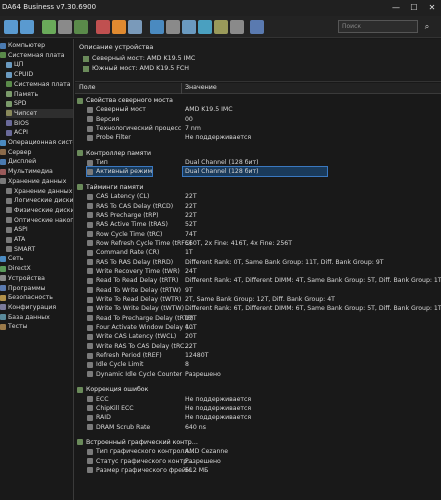  Describe the element at coordinates (36, 297) in the screenshot. I see `sidebar-item: Безопасность` at that location.